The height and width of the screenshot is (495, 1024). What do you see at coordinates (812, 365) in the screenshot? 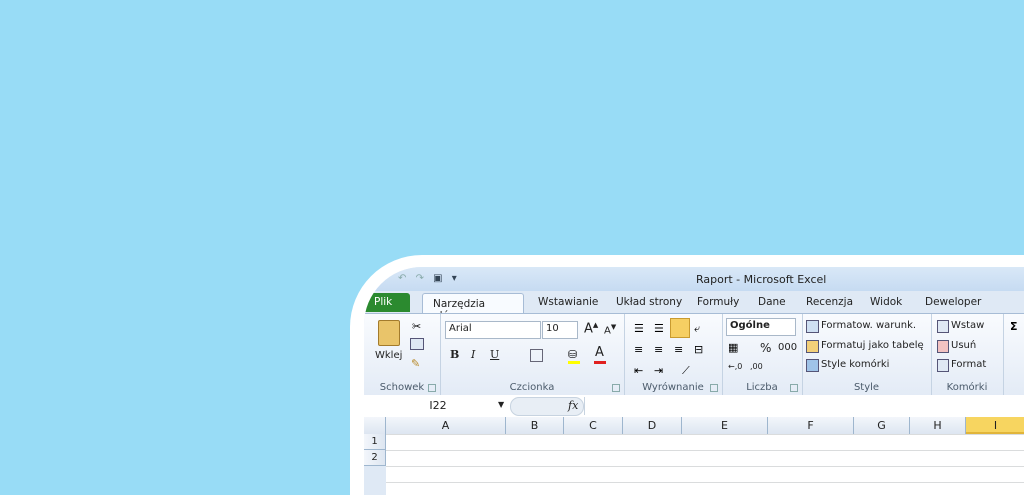
I see `cell-styles-icon` at bounding box center [812, 365].